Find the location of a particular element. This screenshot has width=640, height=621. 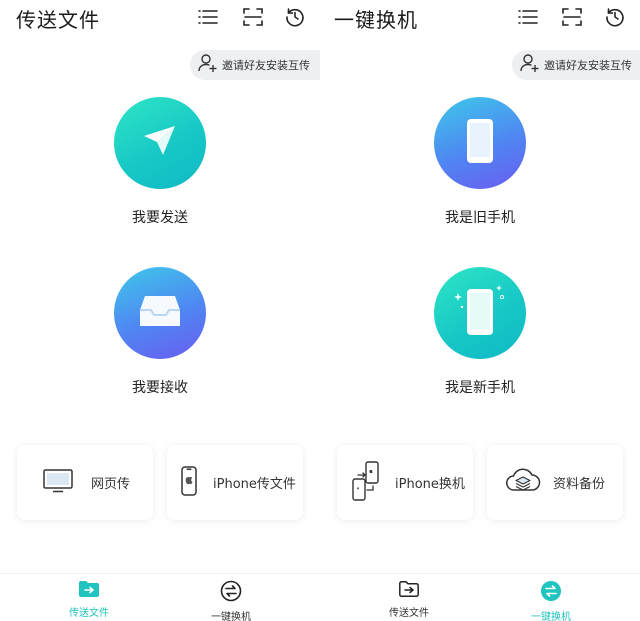

old-phone-label: 我是旧手机 is located at coordinates (480, 218).